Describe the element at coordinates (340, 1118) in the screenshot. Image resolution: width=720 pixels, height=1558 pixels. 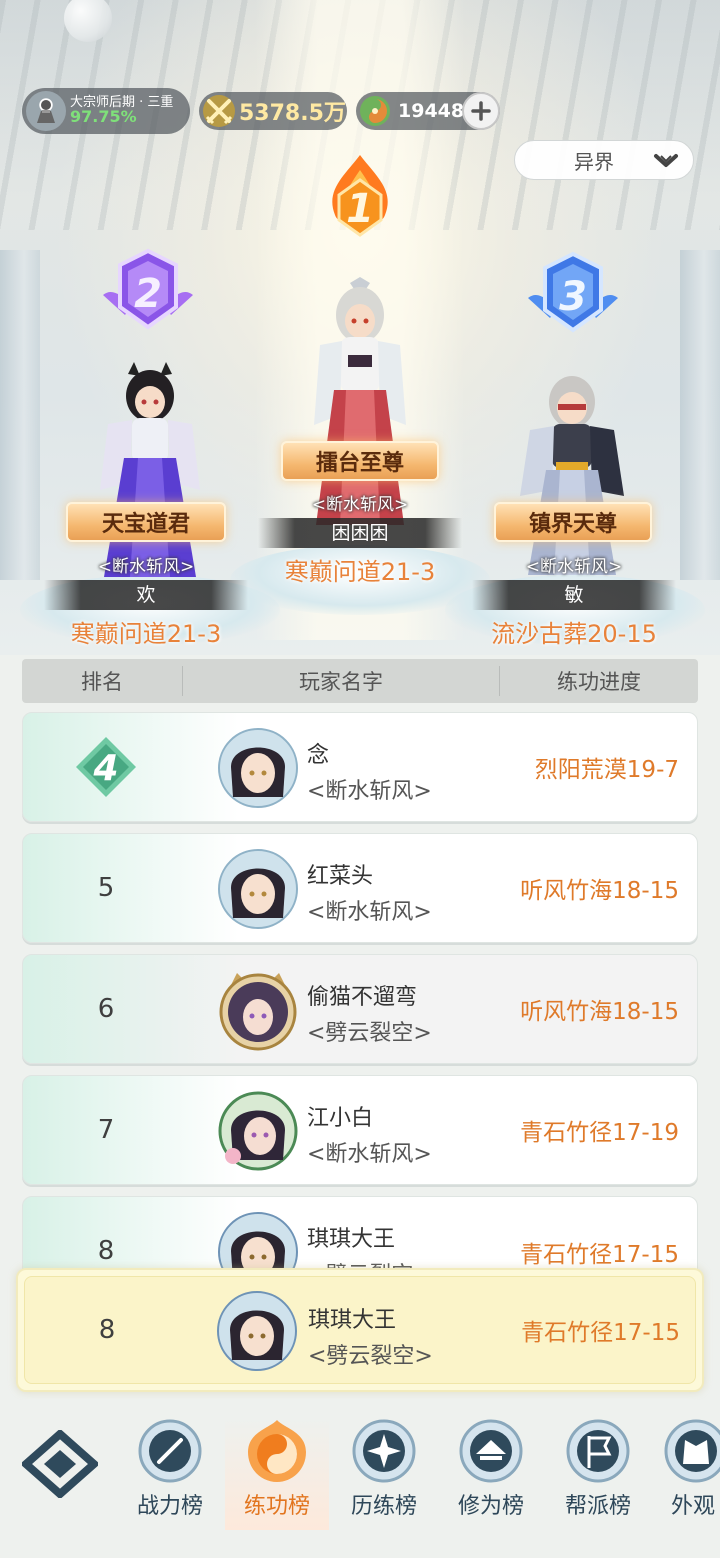
I see `player-name: 江小白` at that location.